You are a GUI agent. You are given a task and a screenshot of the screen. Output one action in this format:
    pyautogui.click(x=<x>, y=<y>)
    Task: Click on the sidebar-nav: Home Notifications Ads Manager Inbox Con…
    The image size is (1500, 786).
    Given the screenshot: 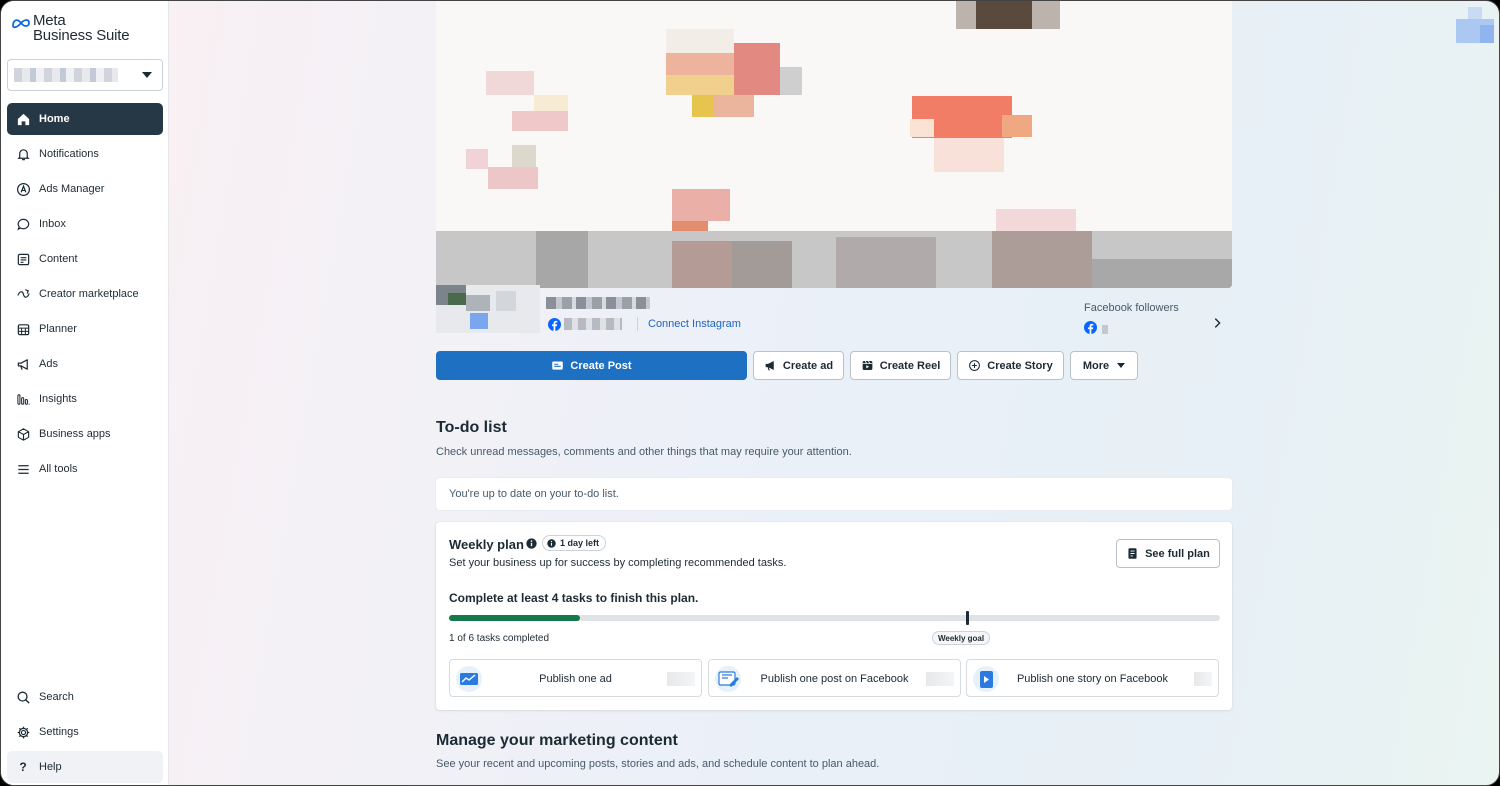 What is the action you would take?
    pyautogui.click(x=85, y=295)
    